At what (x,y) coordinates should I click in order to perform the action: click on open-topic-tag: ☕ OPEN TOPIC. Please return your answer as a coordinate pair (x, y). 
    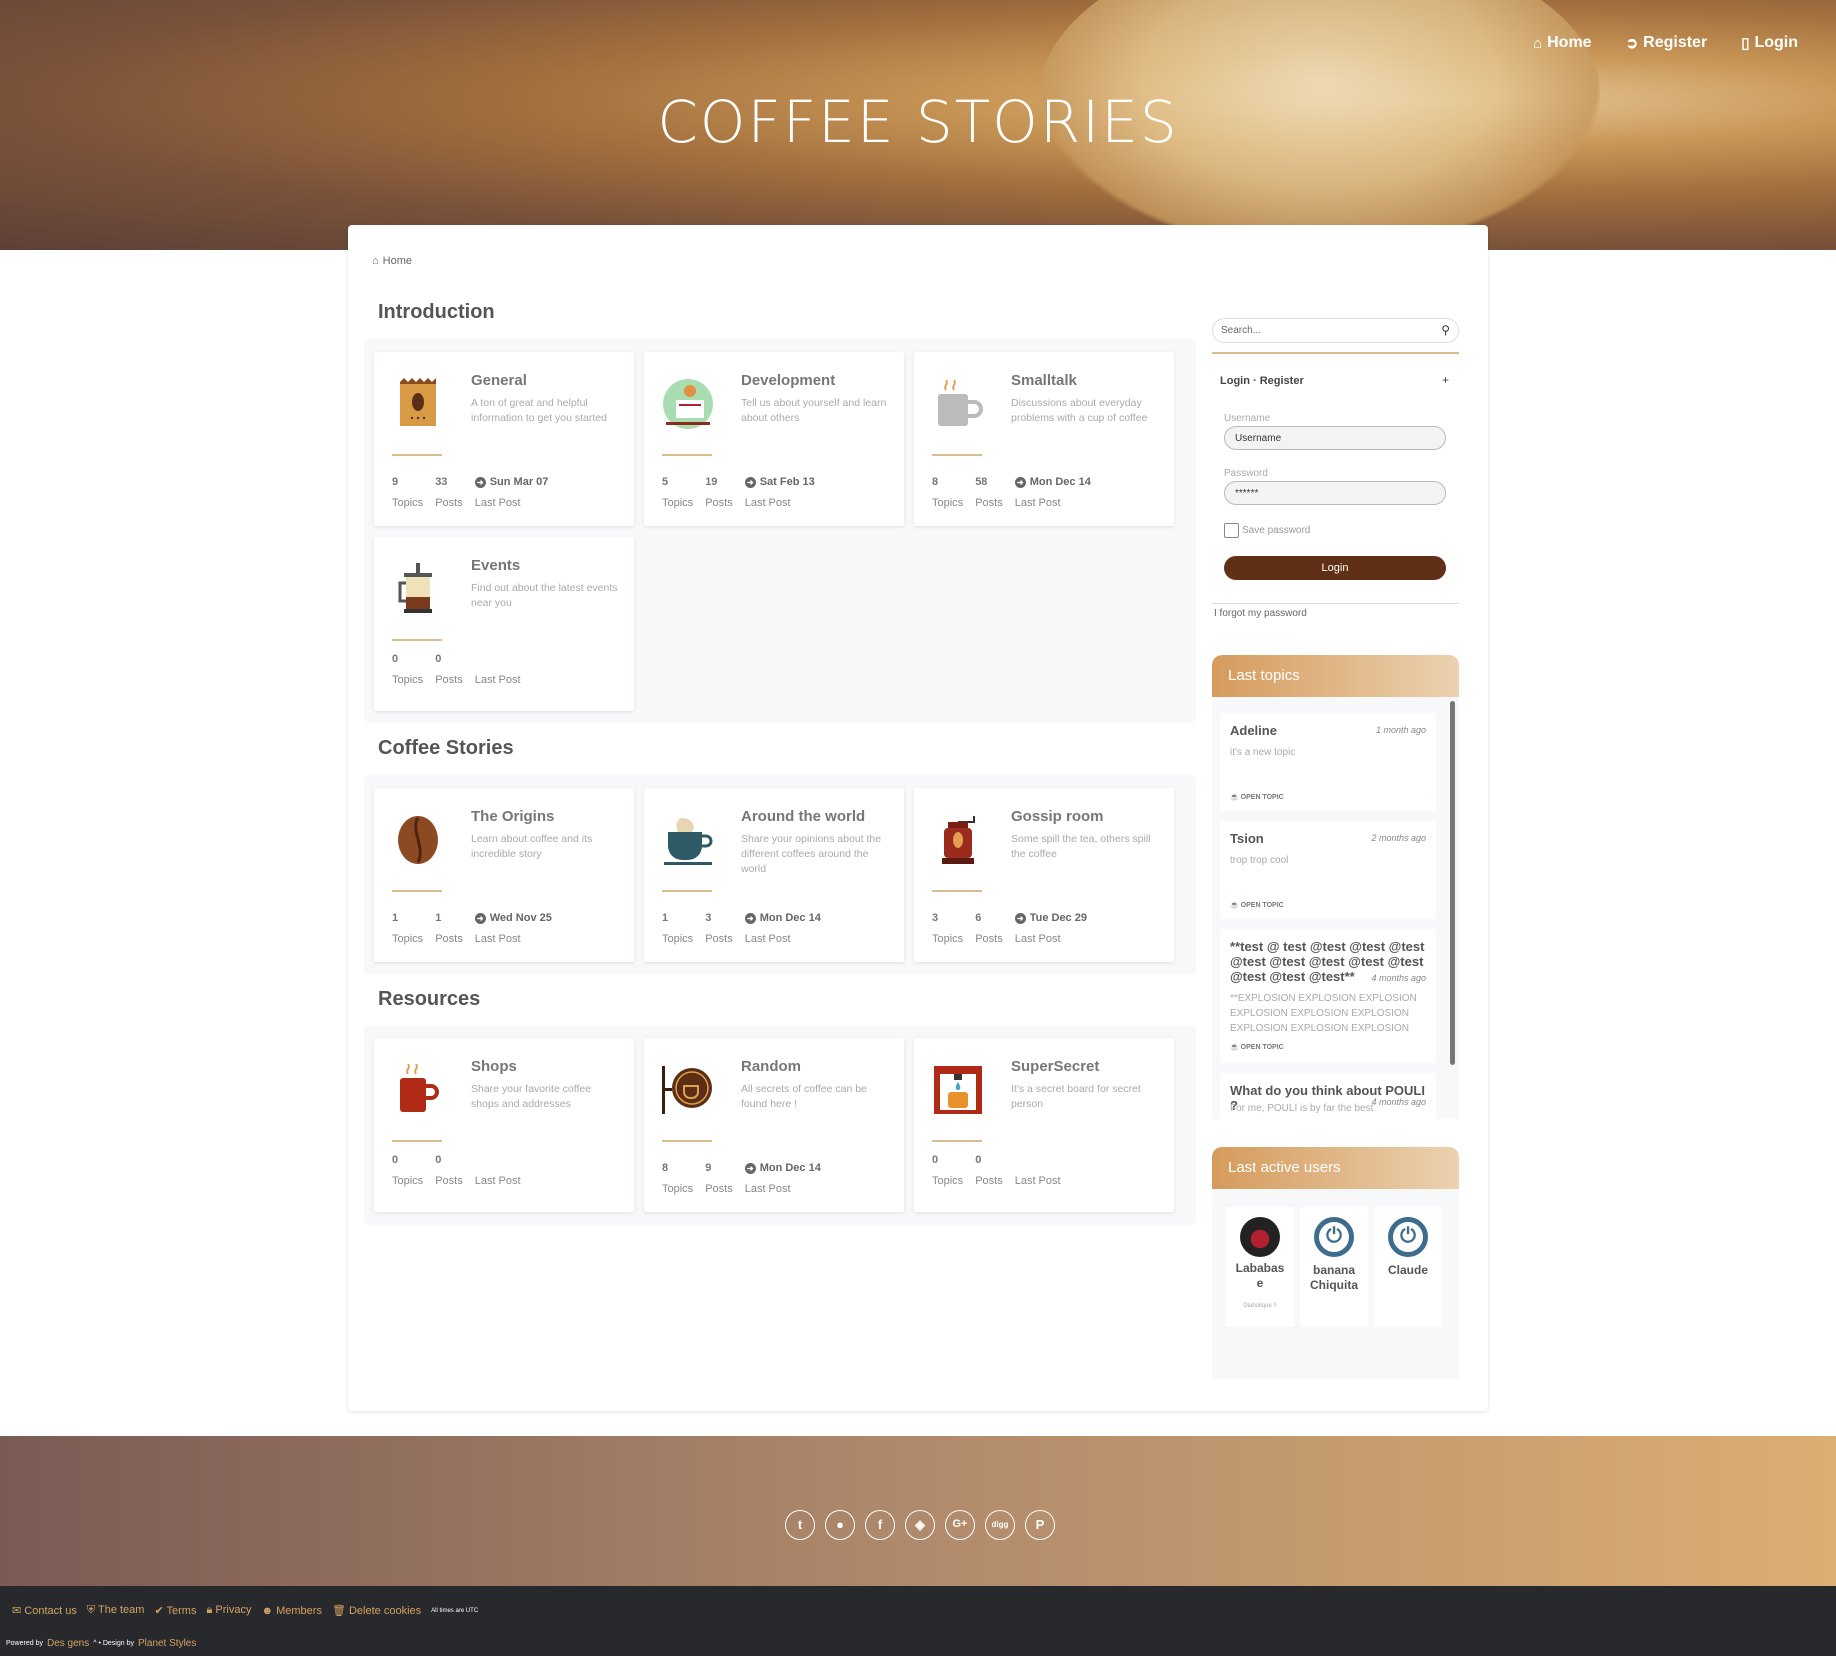
    Looking at the image, I should click on (1257, 797).